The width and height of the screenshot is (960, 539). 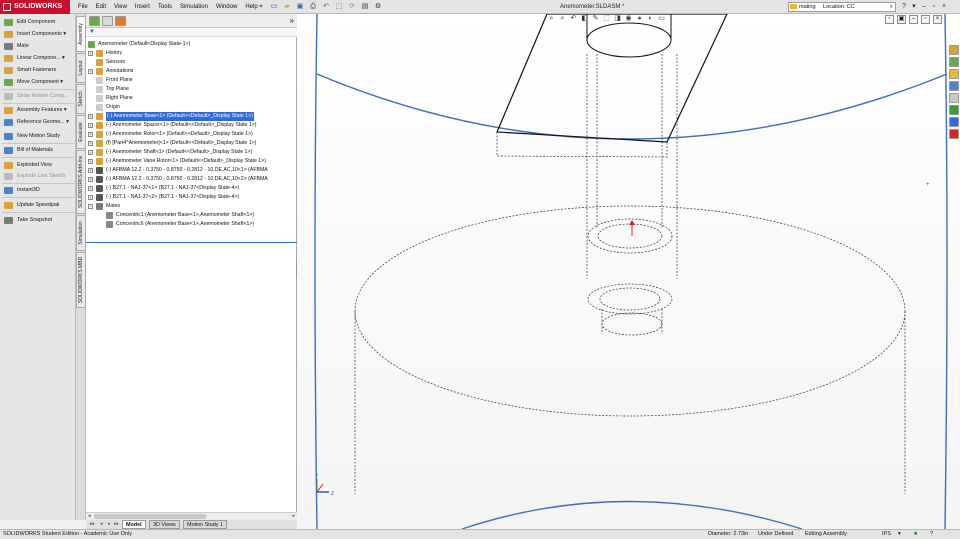 I want to click on select-icon: ⬚, so click(x=339, y=7).